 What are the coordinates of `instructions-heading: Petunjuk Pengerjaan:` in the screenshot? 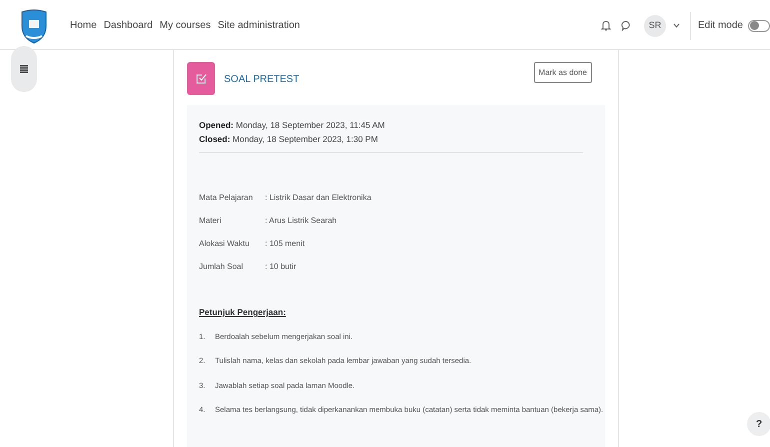 It's located at (243, 312).